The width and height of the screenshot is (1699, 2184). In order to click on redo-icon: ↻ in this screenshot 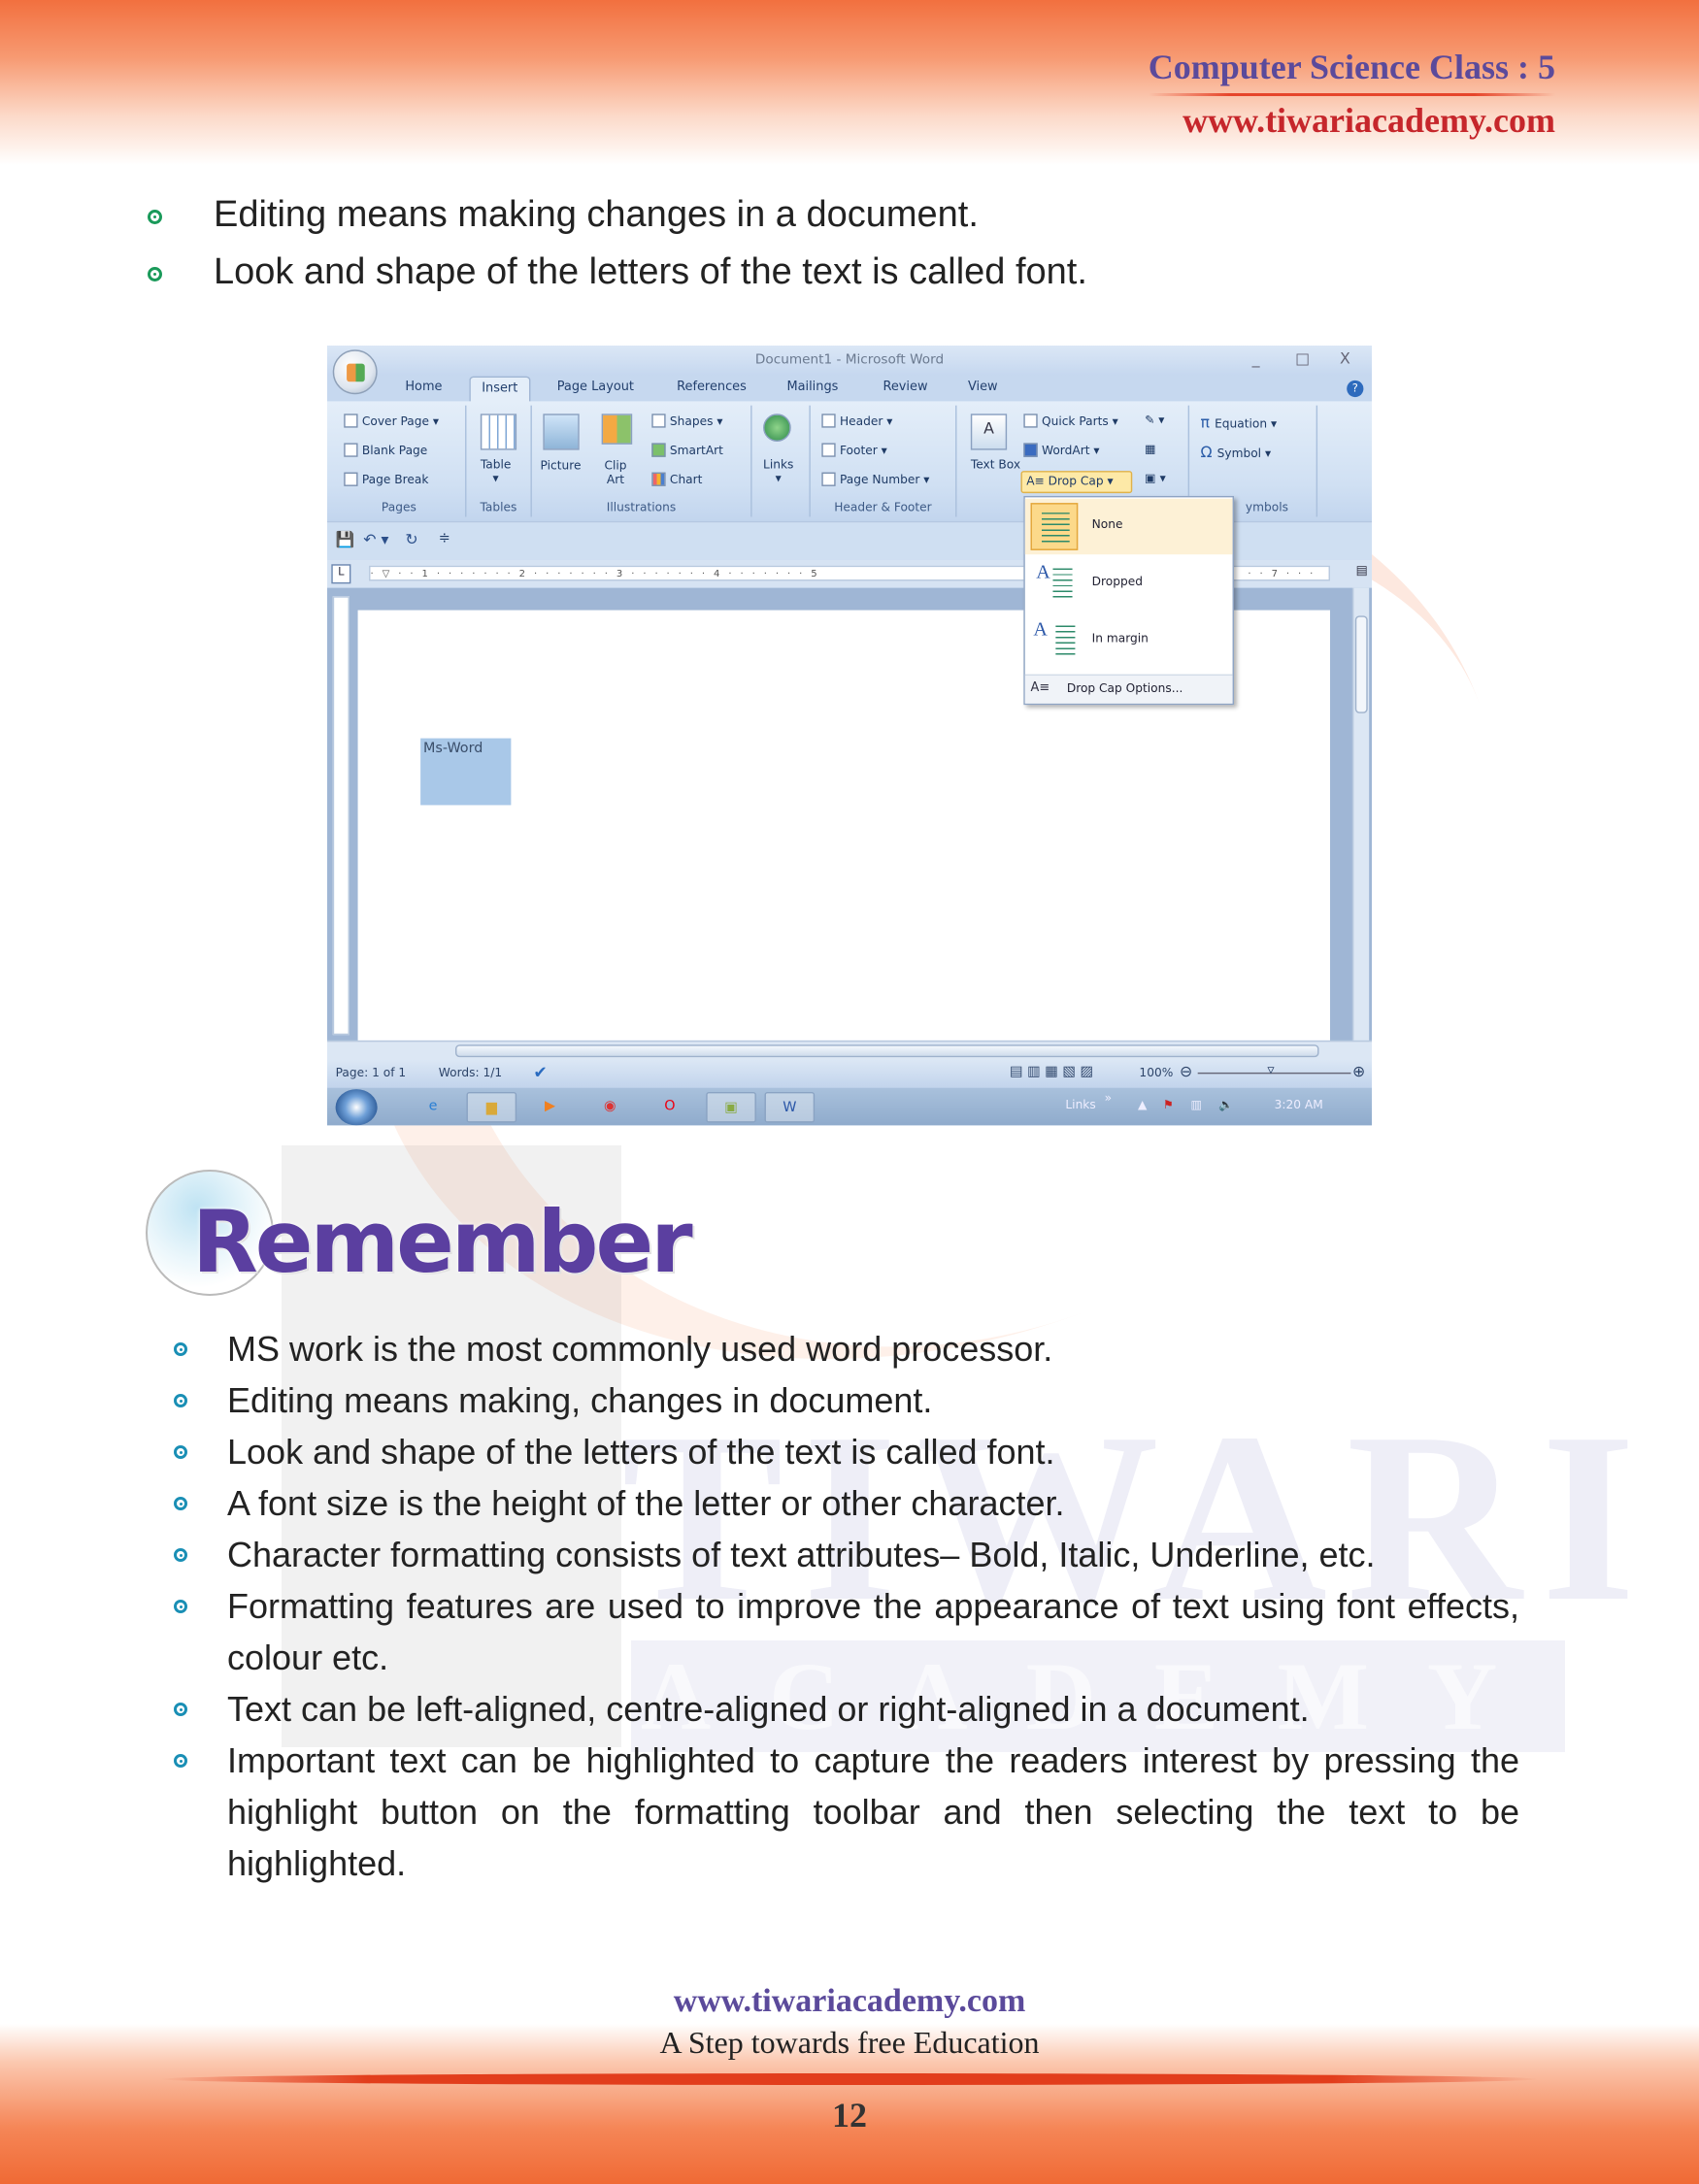, I will do `click(411, 540)`.